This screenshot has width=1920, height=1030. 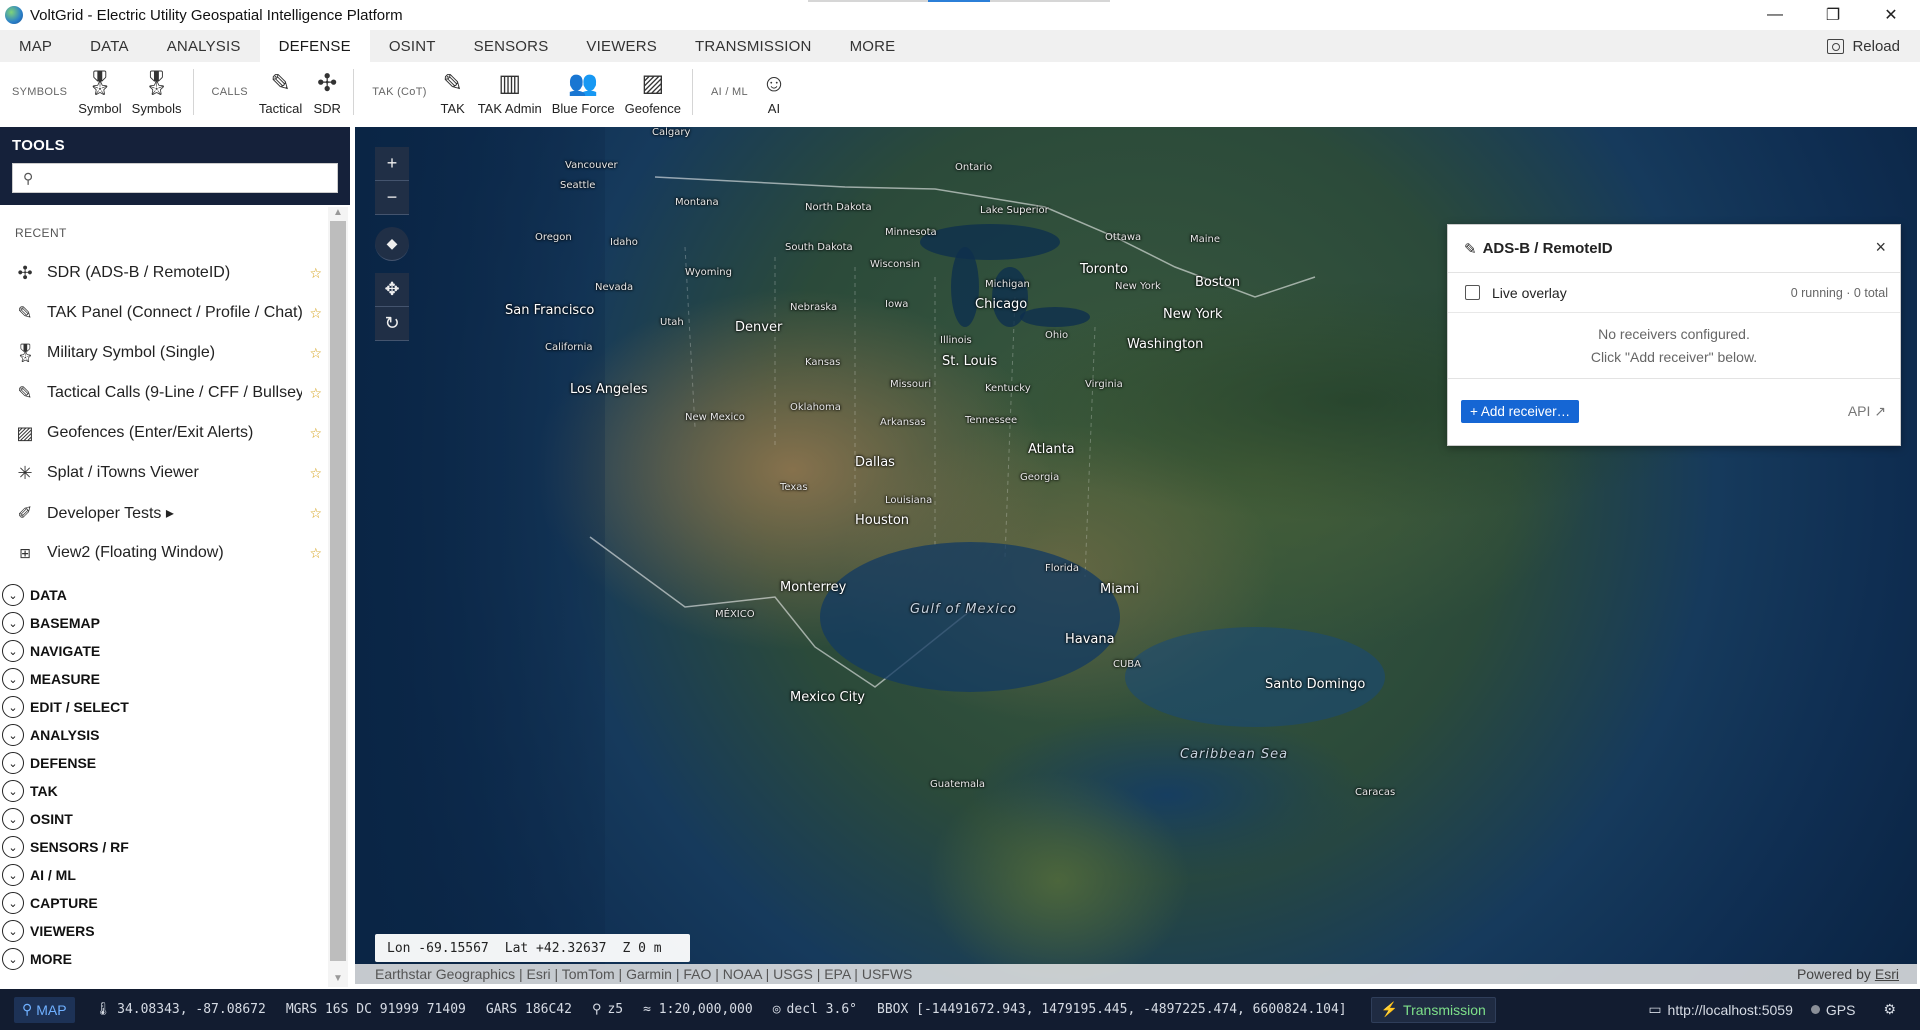 What do you see at coordinates (392, 198) in the screenshot?
I see `zoom-out-button: −` at bounding box center [392, 198].